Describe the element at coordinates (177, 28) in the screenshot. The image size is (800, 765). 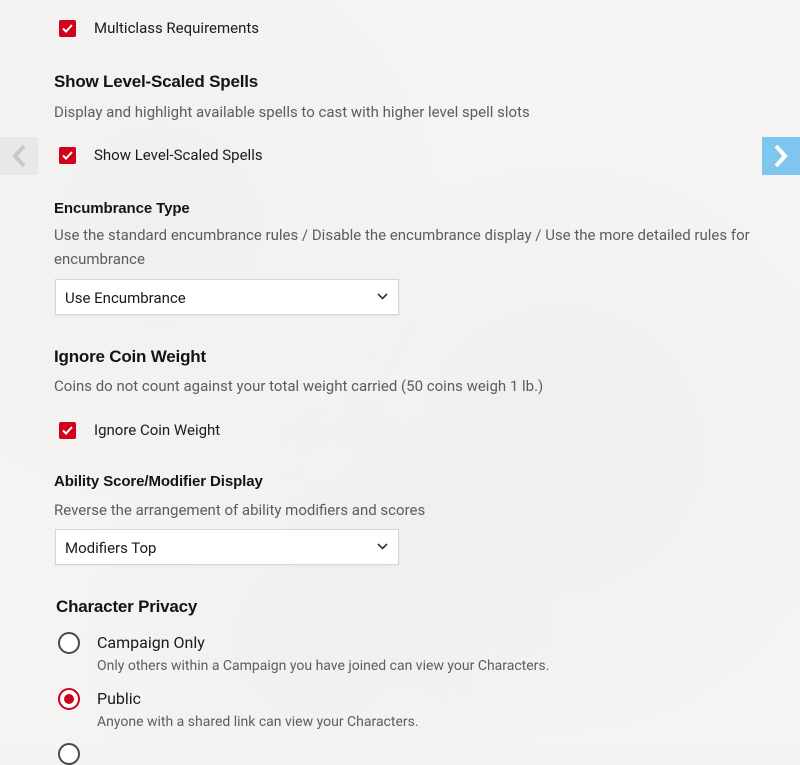
I see `multiclass-checkbox-label: Multiclass Requirements` at that location.